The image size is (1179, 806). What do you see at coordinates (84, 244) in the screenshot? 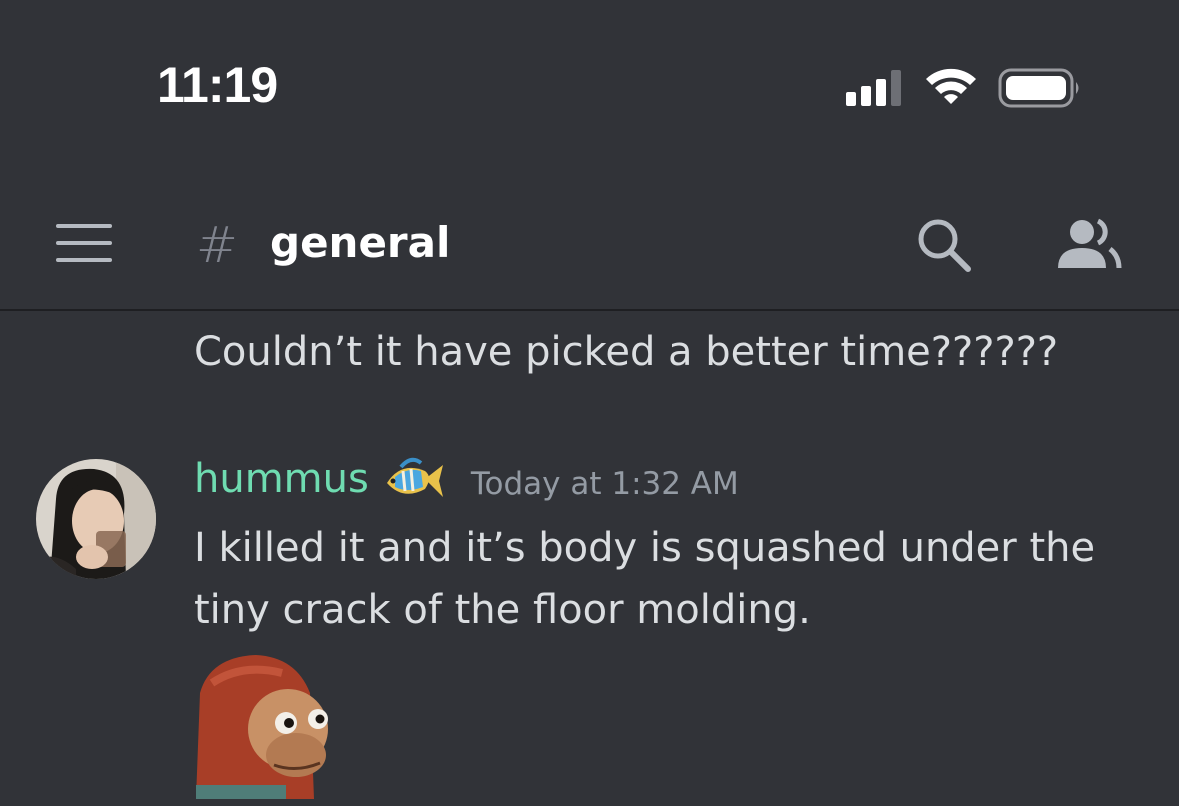
I see `hamburger-menu-icon` at bounding box center [84, 244].